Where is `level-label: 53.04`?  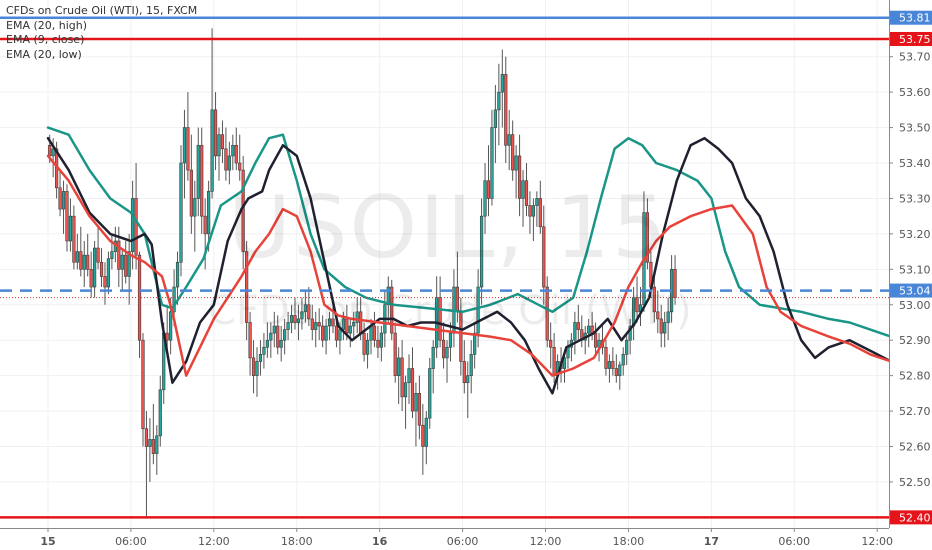 level-label: 53.04 is located at coordinates (915, 291).